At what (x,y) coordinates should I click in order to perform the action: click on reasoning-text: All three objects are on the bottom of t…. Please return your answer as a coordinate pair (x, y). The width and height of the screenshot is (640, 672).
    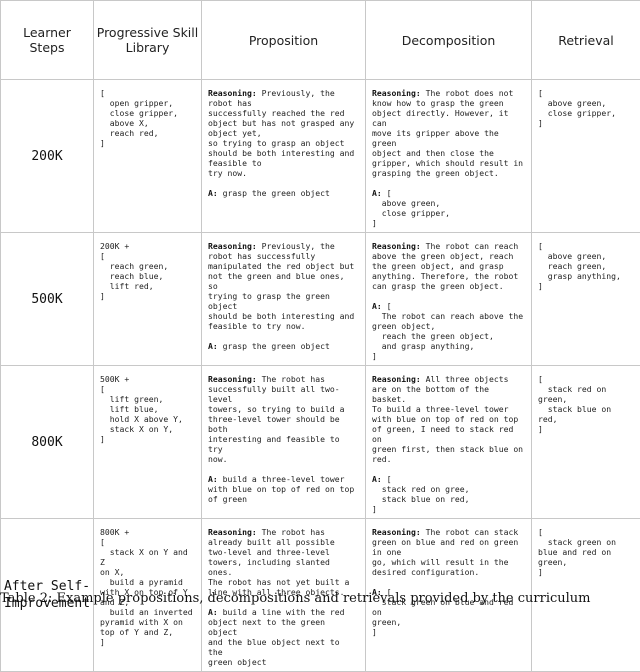
    Looking at the image, I should click on (447, 419).